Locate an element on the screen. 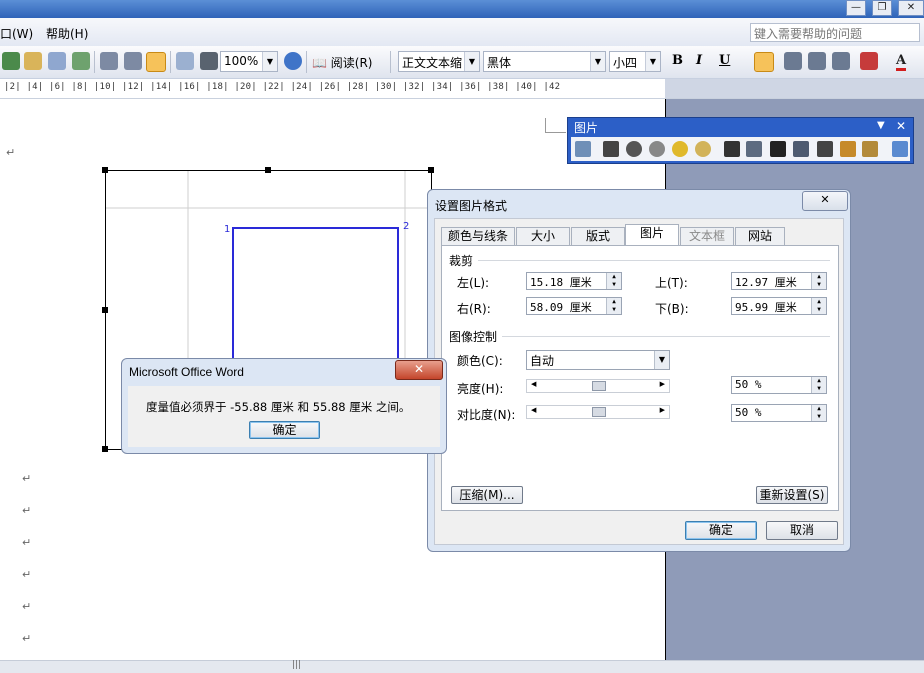 Image resolution: width=924 pixels, height=673 pixels. dialog-cancel-button: 取消 is located at coordinates (802, 530).